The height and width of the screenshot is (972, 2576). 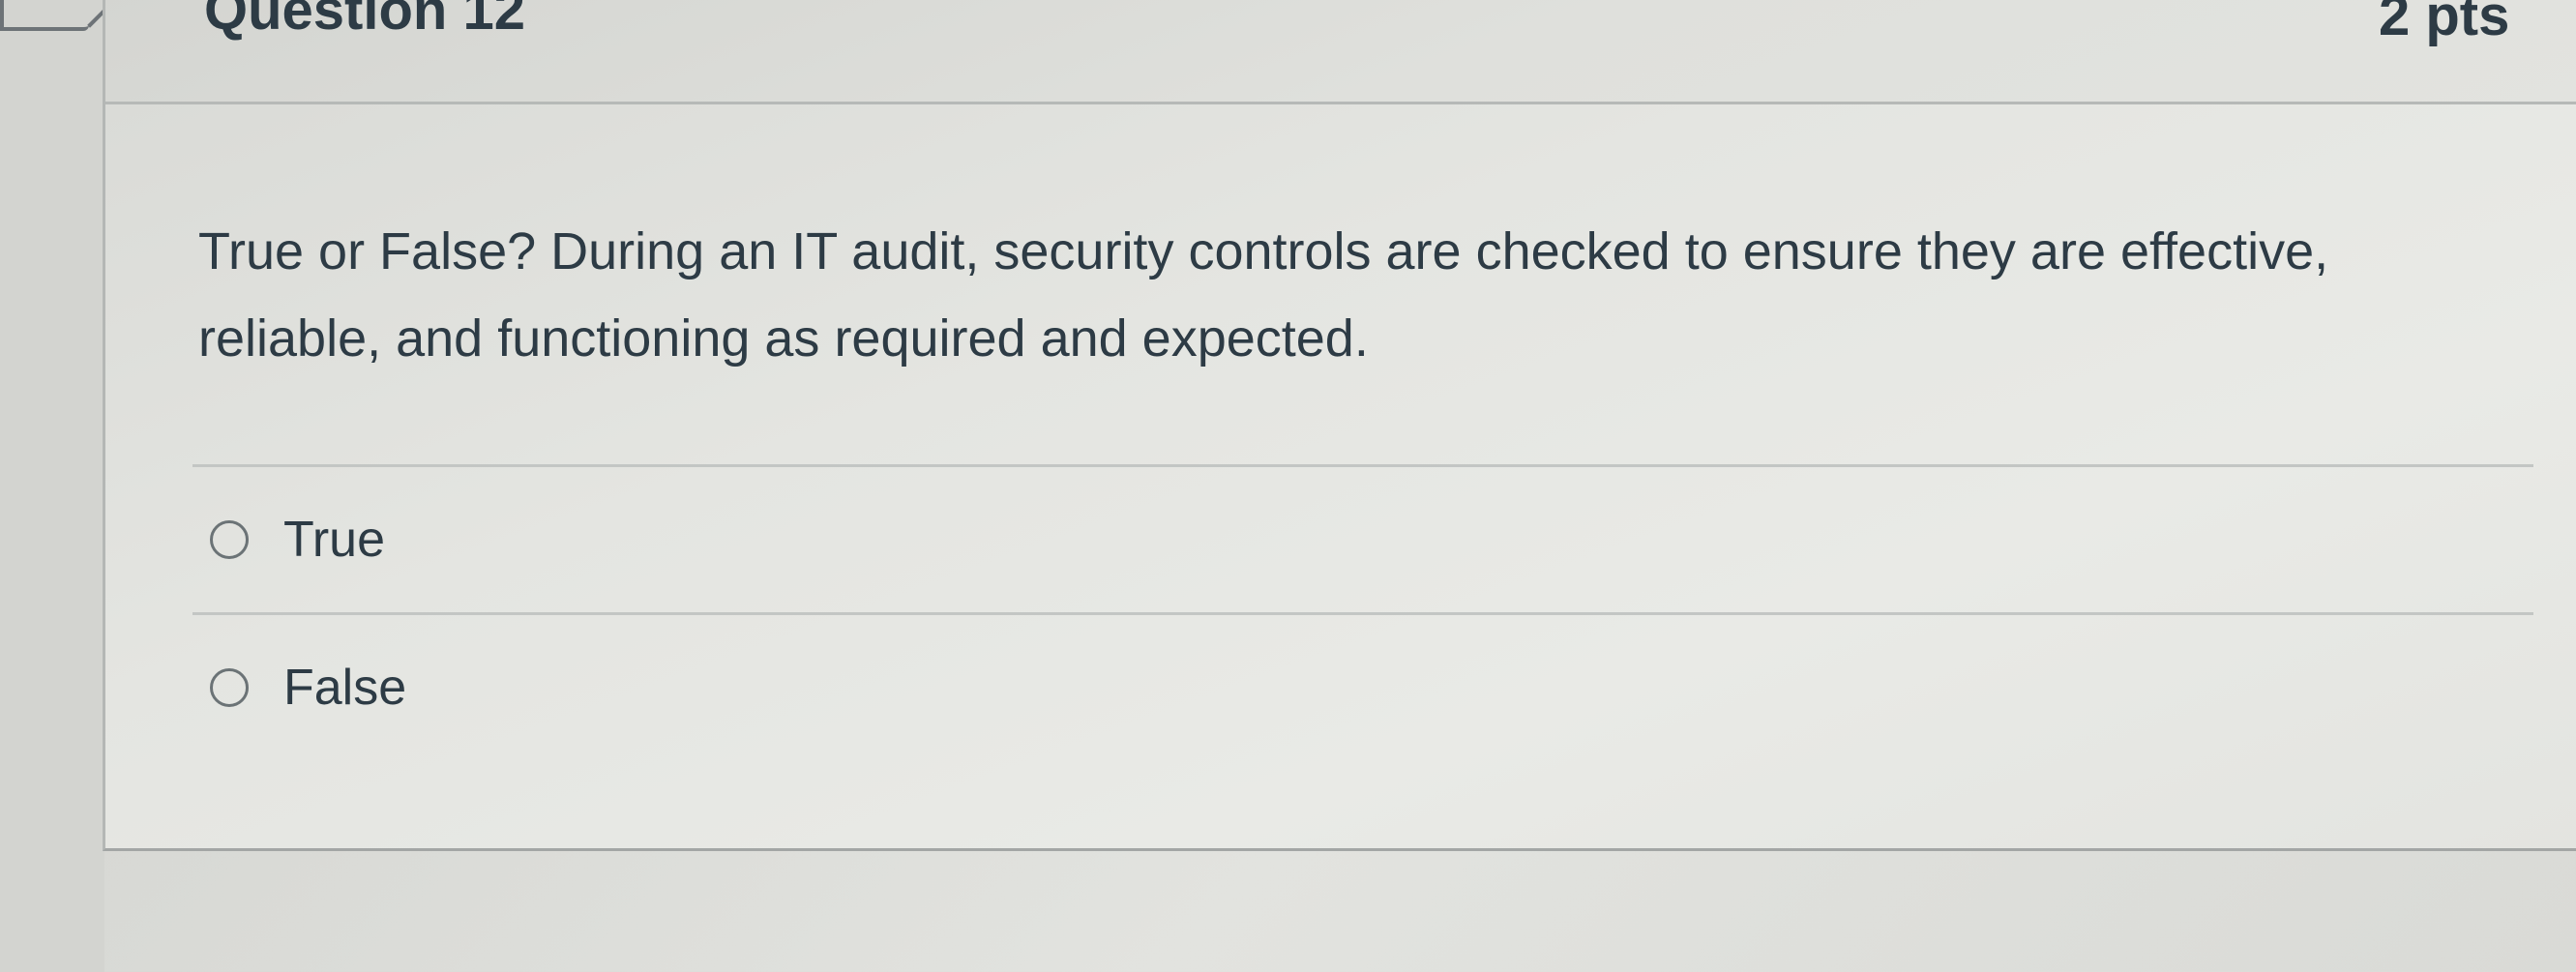 What do you see at coordinates (229, 539) in the screenshot?
I see `radio-button-true` at bounding box center [229, 539].